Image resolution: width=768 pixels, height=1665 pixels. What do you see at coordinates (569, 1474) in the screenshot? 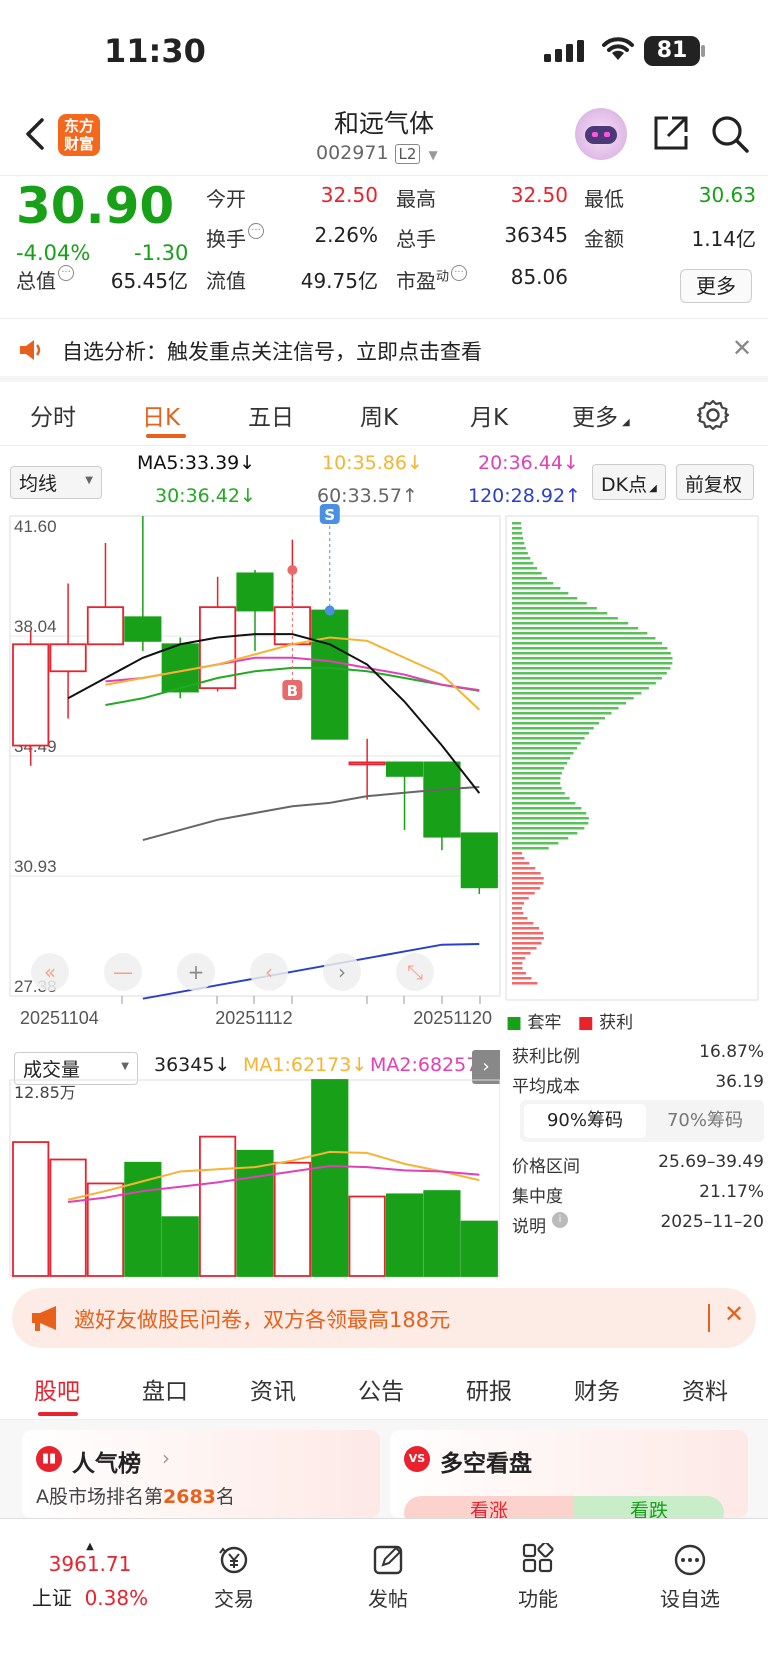
I see `bull-bear-card: VS 多空看盘 看涨 看跌` at bounding box center [569, 1474].